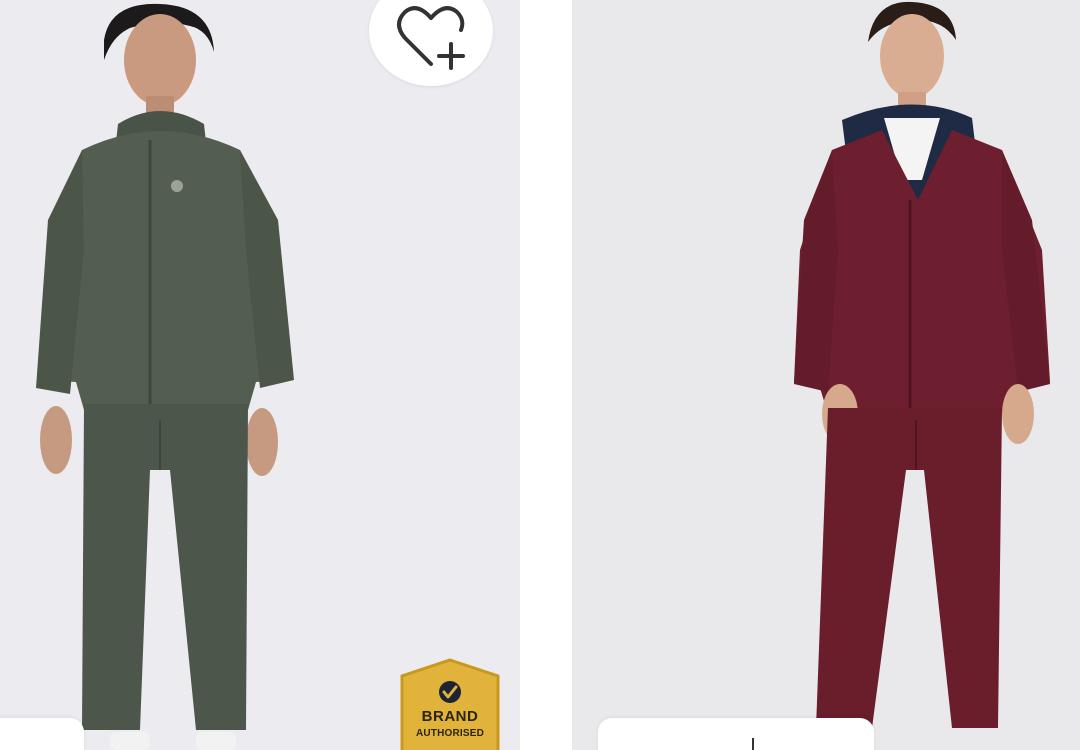 This screenshot has height=750, width=1080. What do you see at coordinates (431, 38) in the screenshot?
I see `heart-plus-icon` at bounding box center [431, 38].